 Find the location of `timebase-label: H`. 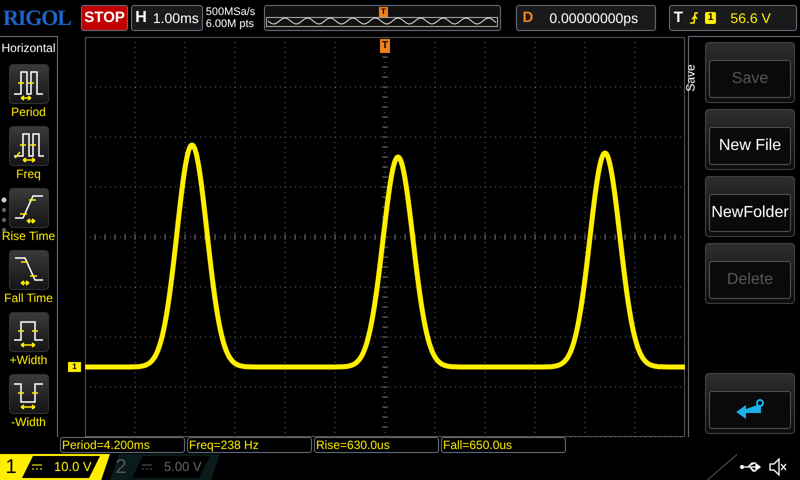

timebase-label: H is located at coordinates (141, 18).